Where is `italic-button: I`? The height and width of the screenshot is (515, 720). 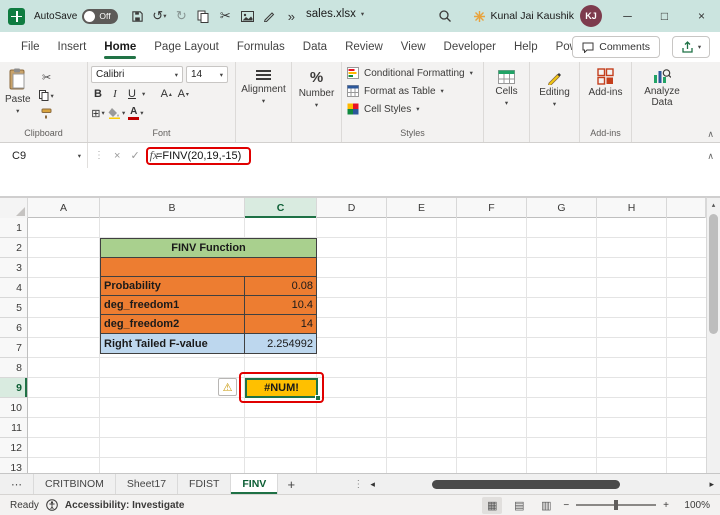
italic-button: I is located at coordinates (115, 94).